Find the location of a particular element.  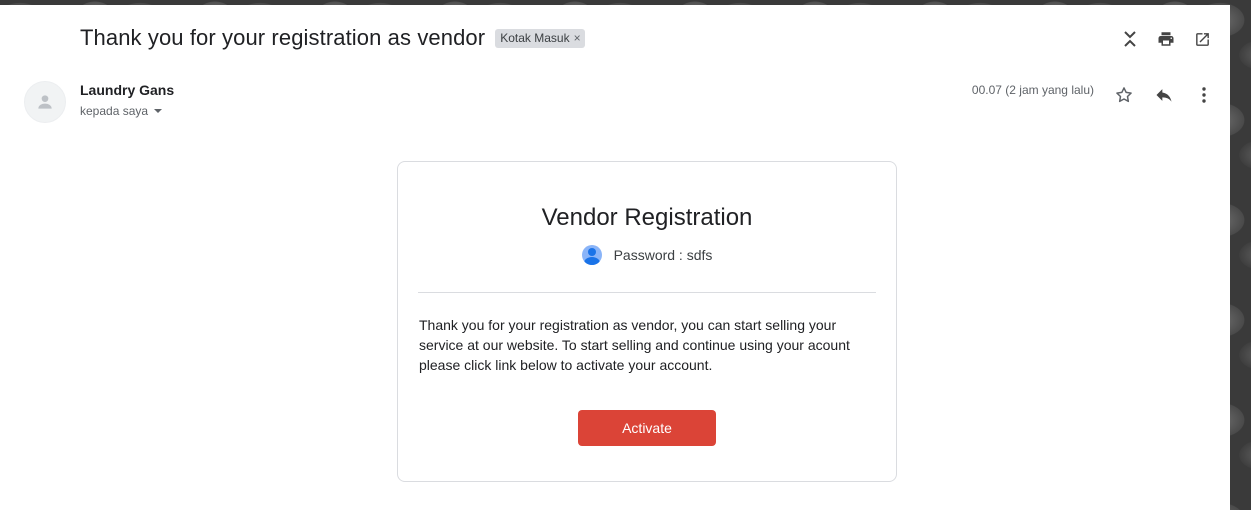

person-icon is located at coordinates (45, 102).